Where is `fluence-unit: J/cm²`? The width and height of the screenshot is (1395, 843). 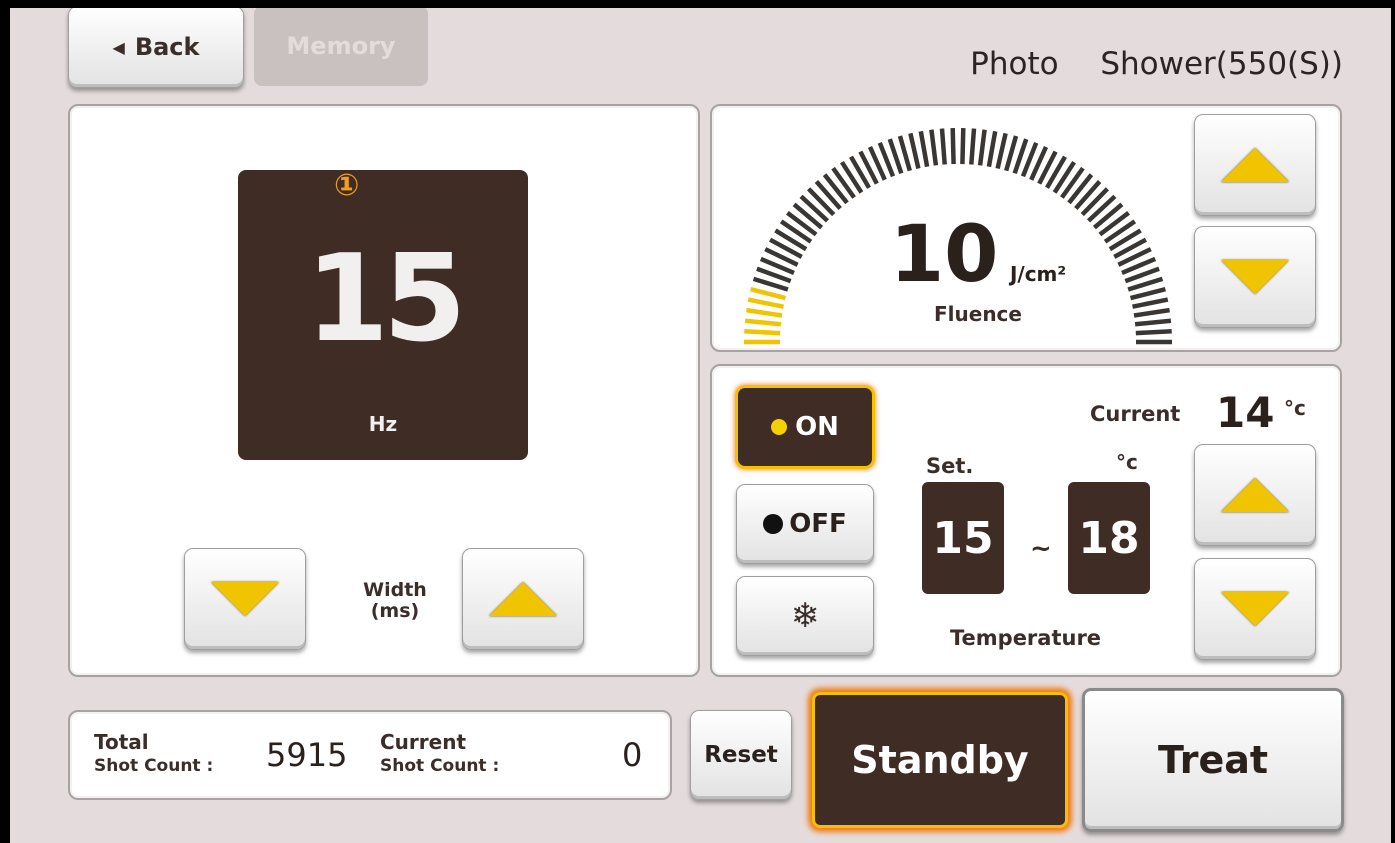 fluence-unit: J/cm² is located at coordinates (1038, 274).